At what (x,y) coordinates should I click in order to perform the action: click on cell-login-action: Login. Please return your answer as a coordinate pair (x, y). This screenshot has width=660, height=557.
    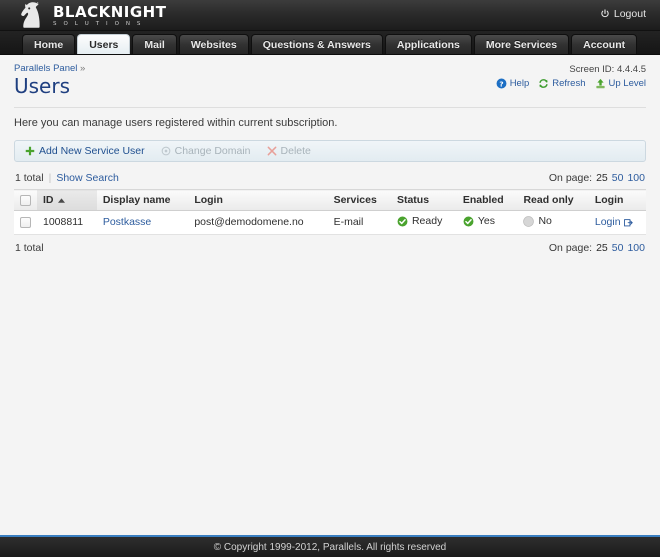
    Looking at the image, I should click on (617, 222).